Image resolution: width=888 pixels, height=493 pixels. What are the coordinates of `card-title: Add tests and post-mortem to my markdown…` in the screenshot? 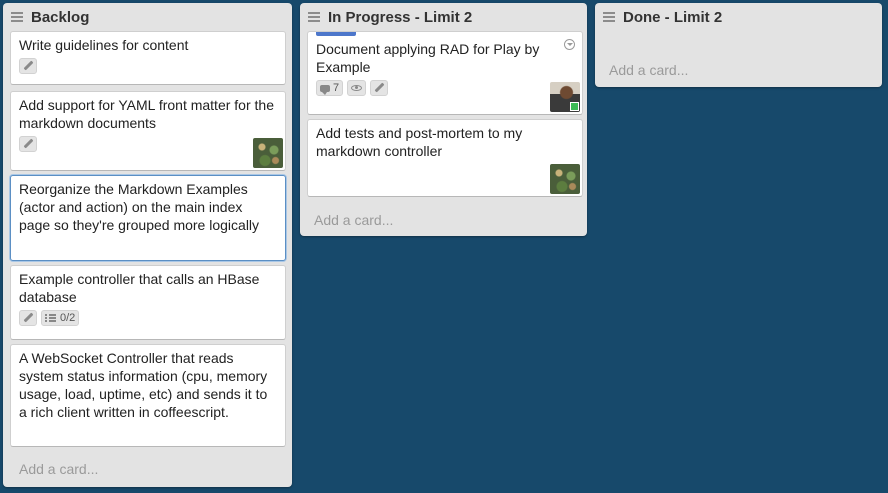 It's located at (419, 142).